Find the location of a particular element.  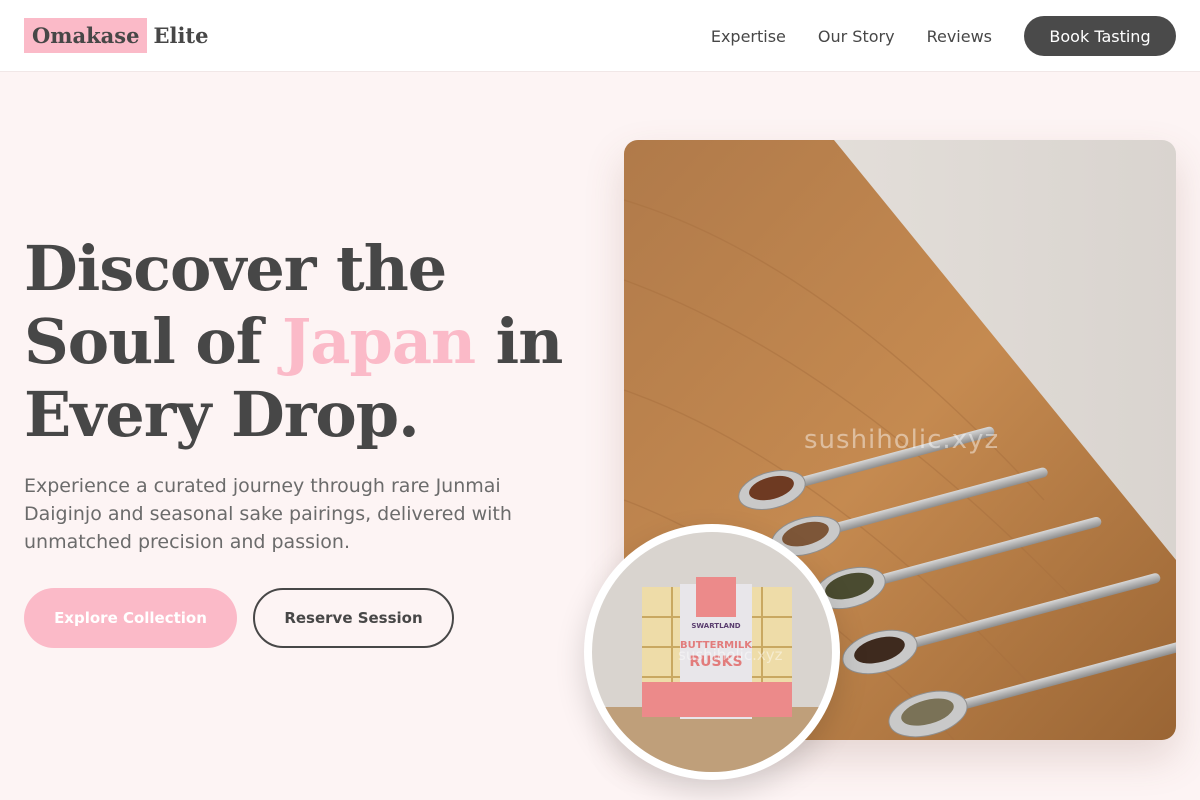

nav-links: Expertise Our Story Reviews Book Tasting is located at coordinates (943, 36).